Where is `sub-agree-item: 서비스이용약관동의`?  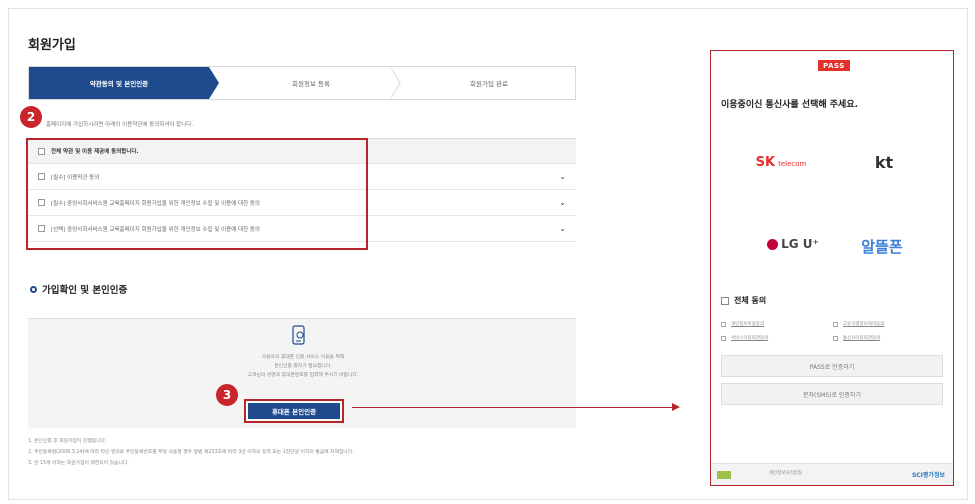 sub-agree-item: 서비스이용약관동의 is located at coordinates (744, 338).